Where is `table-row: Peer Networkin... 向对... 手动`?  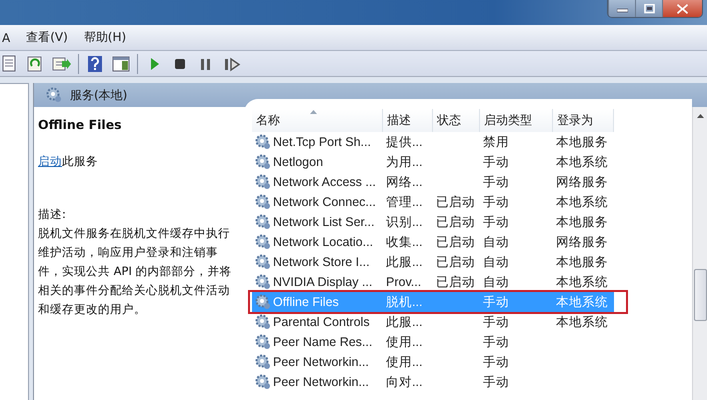 table-row: Peer Networkin... 向对... 手动 is located at coordinates (433, 382).